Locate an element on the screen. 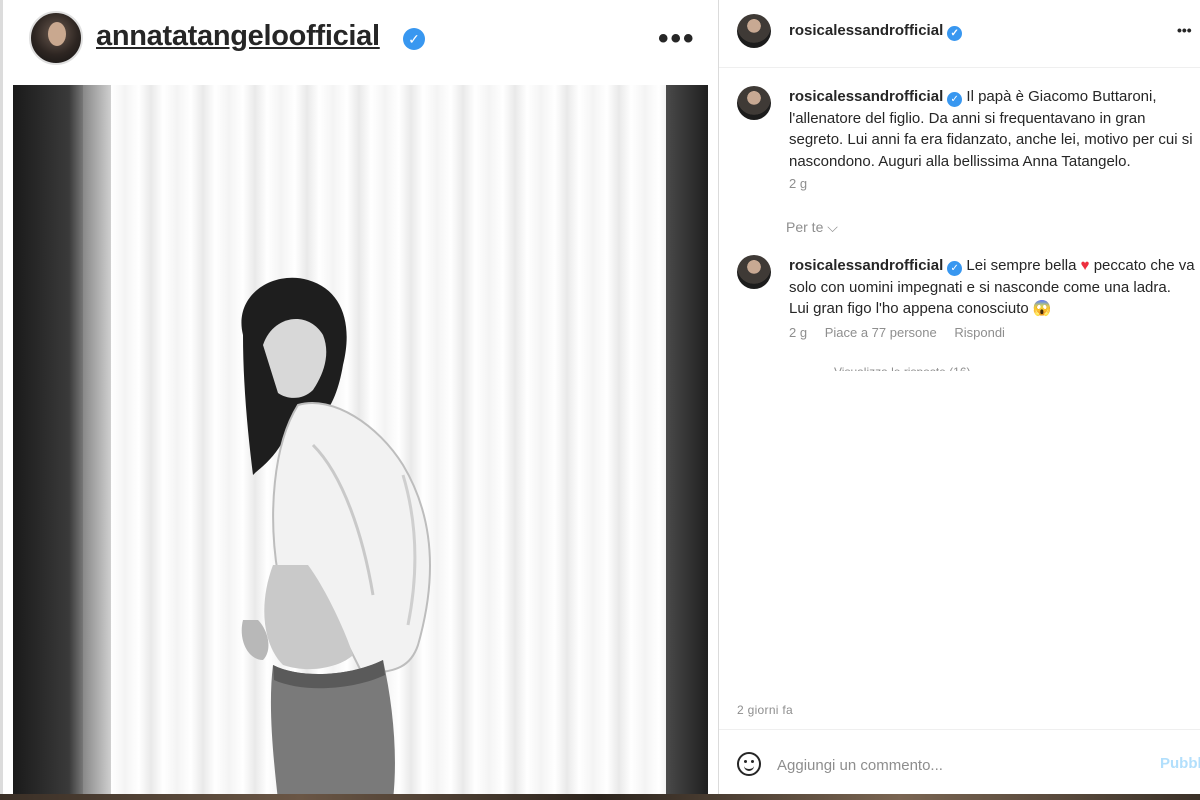  post-author-avatar is located at coordinates (56, 38).